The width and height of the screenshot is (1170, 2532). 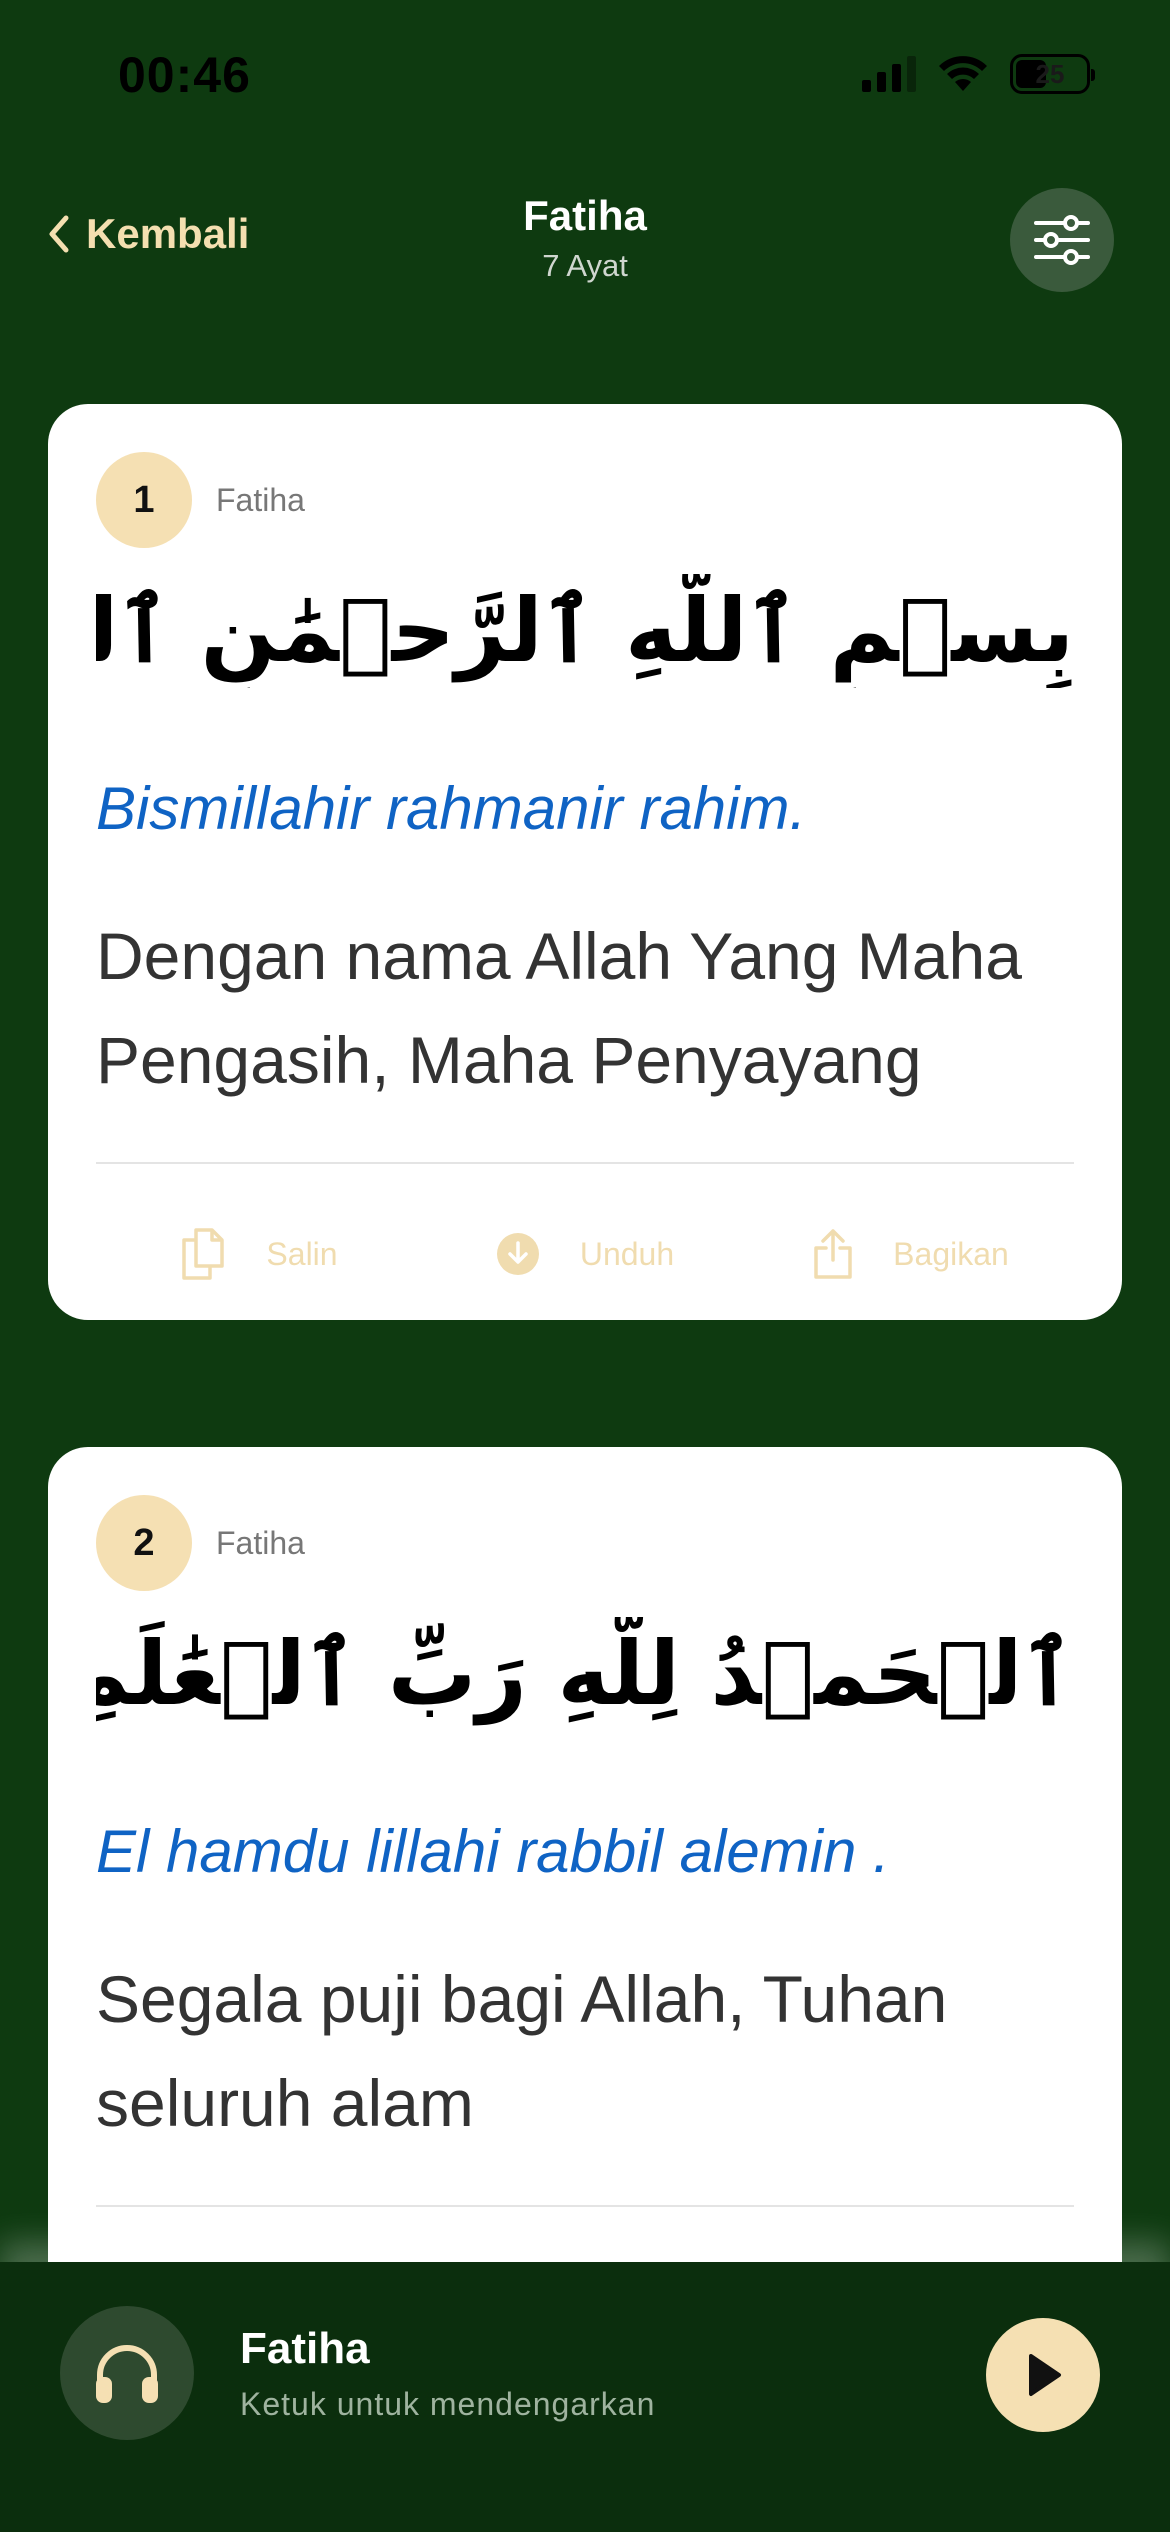 I want to click on nav-center: Fatiha 7 Ayat, so click(x=585, y=238).